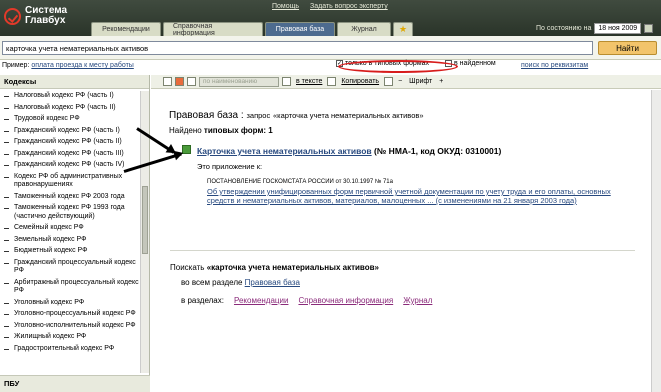 The height and width of the screenshot is (392, 661). What do you see at coordinates (75, 383) in the screenshot?
I see `pbu-section: ПБУ` at bounding box center [75, 383].